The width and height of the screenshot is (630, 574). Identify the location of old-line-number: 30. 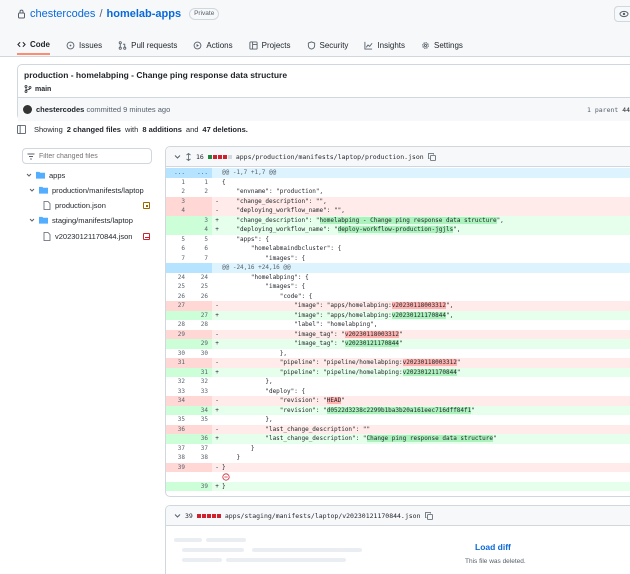
(177, 353).